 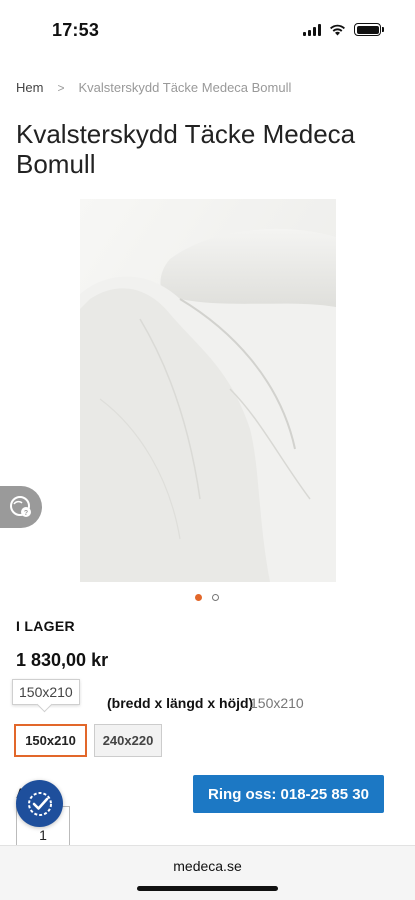 I want to click on carousel-dots, so click(x=207, y=597).